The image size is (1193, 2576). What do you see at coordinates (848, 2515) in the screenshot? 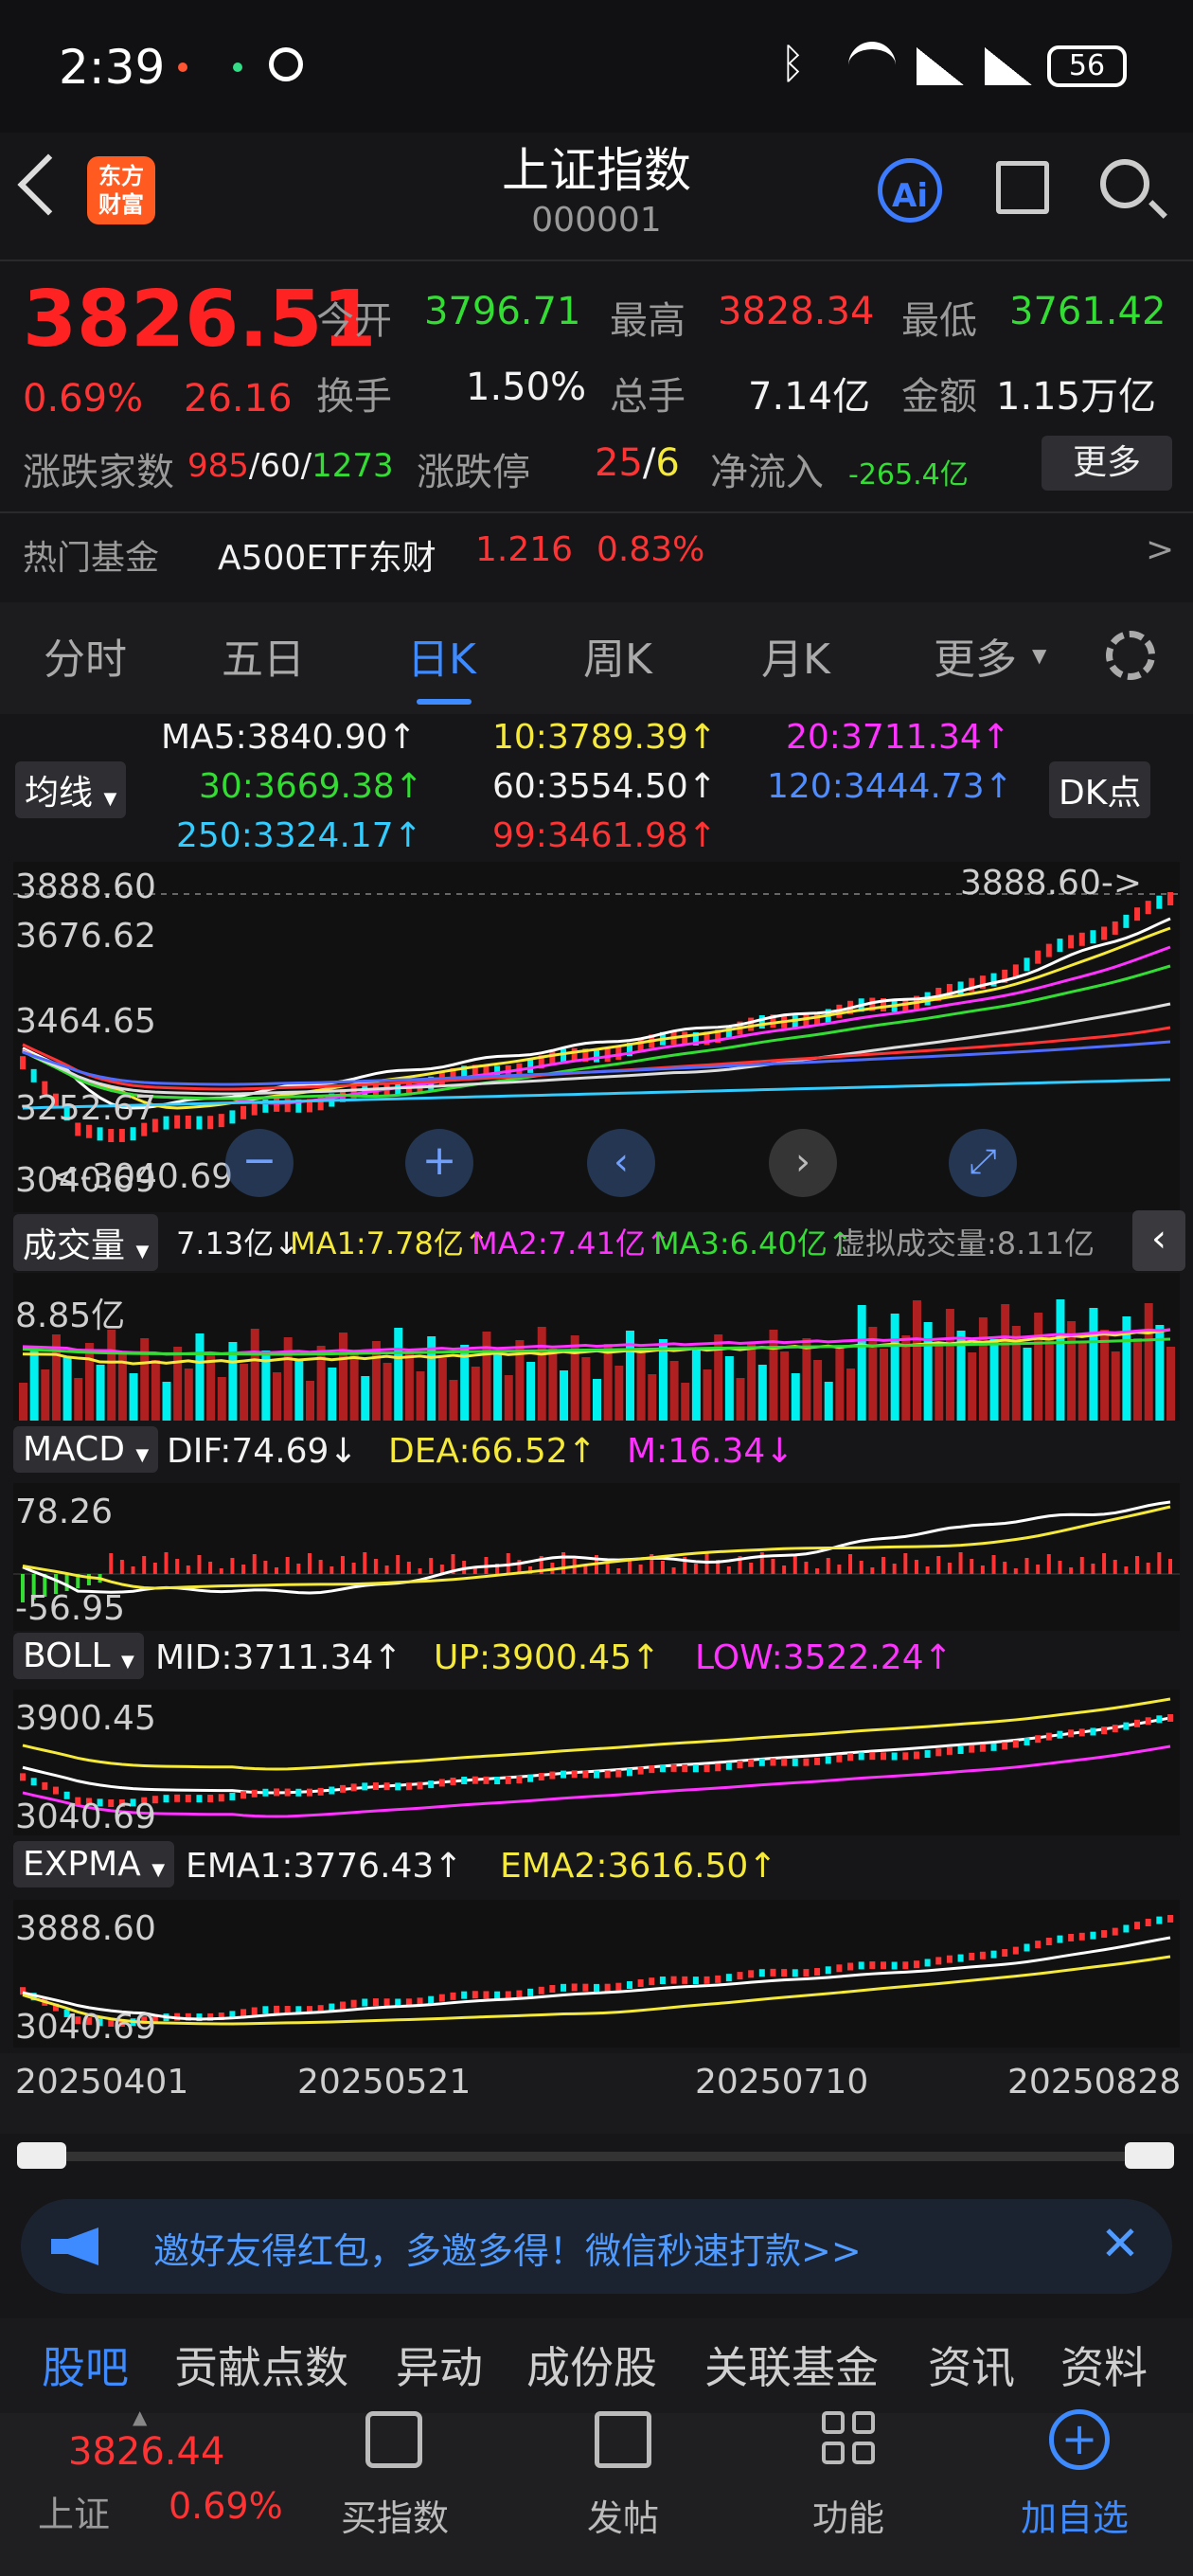
I see `function-button: 功能` at bounding box center [848, 2515].